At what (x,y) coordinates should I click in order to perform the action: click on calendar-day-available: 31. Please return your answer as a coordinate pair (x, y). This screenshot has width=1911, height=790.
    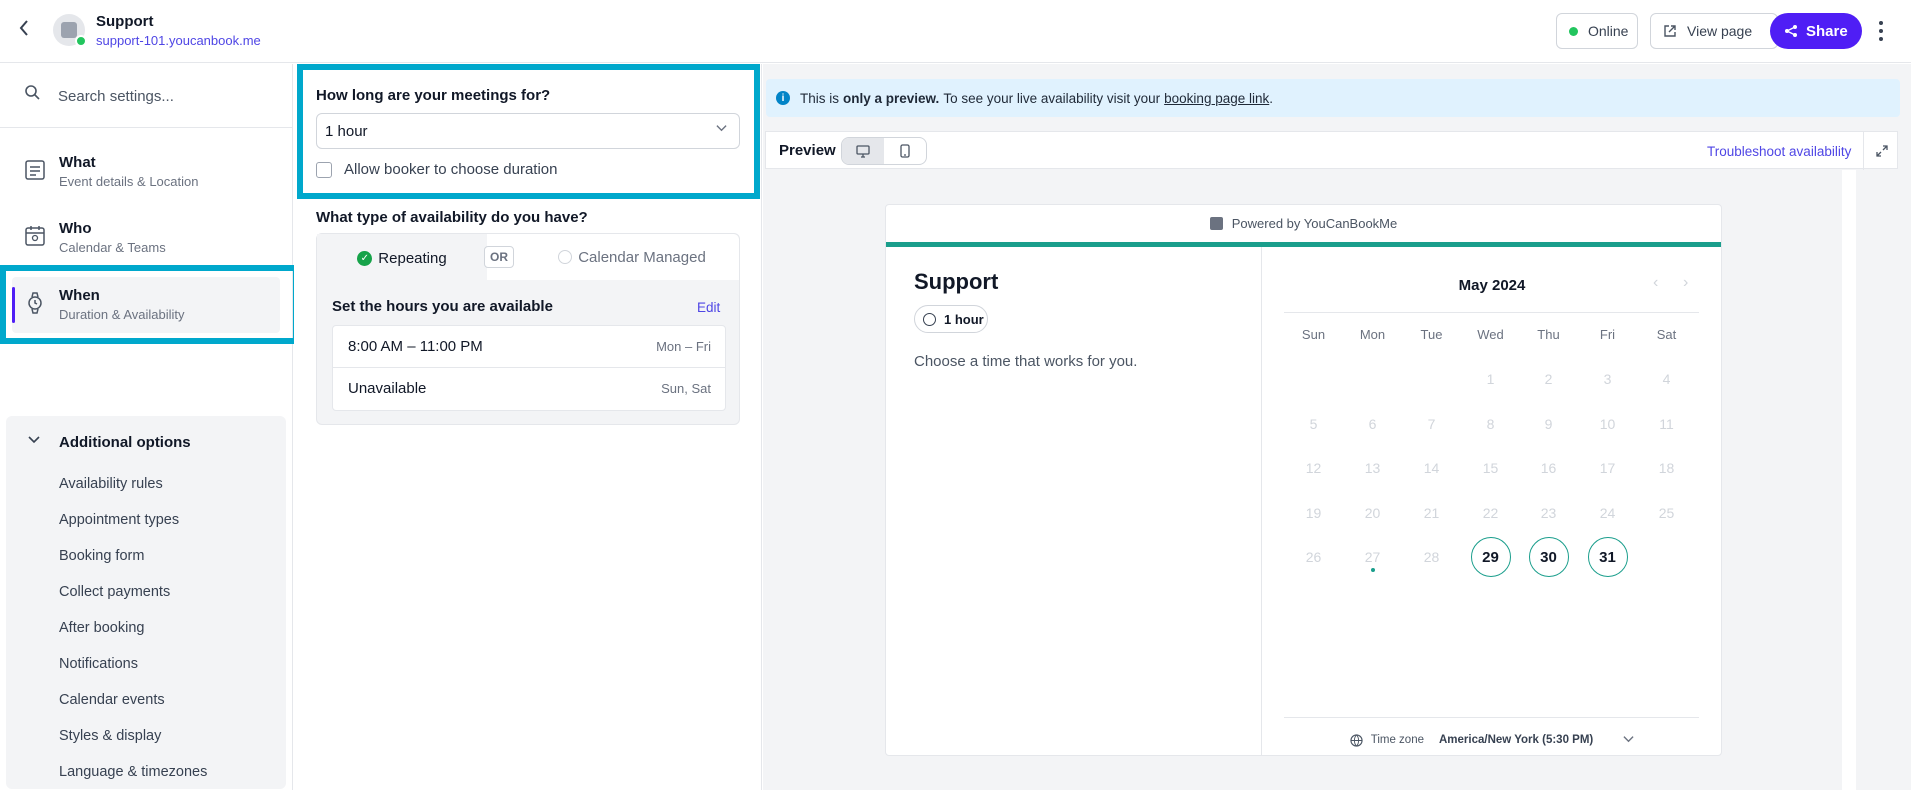
    Looking at the image, I should click on (1607, 557).